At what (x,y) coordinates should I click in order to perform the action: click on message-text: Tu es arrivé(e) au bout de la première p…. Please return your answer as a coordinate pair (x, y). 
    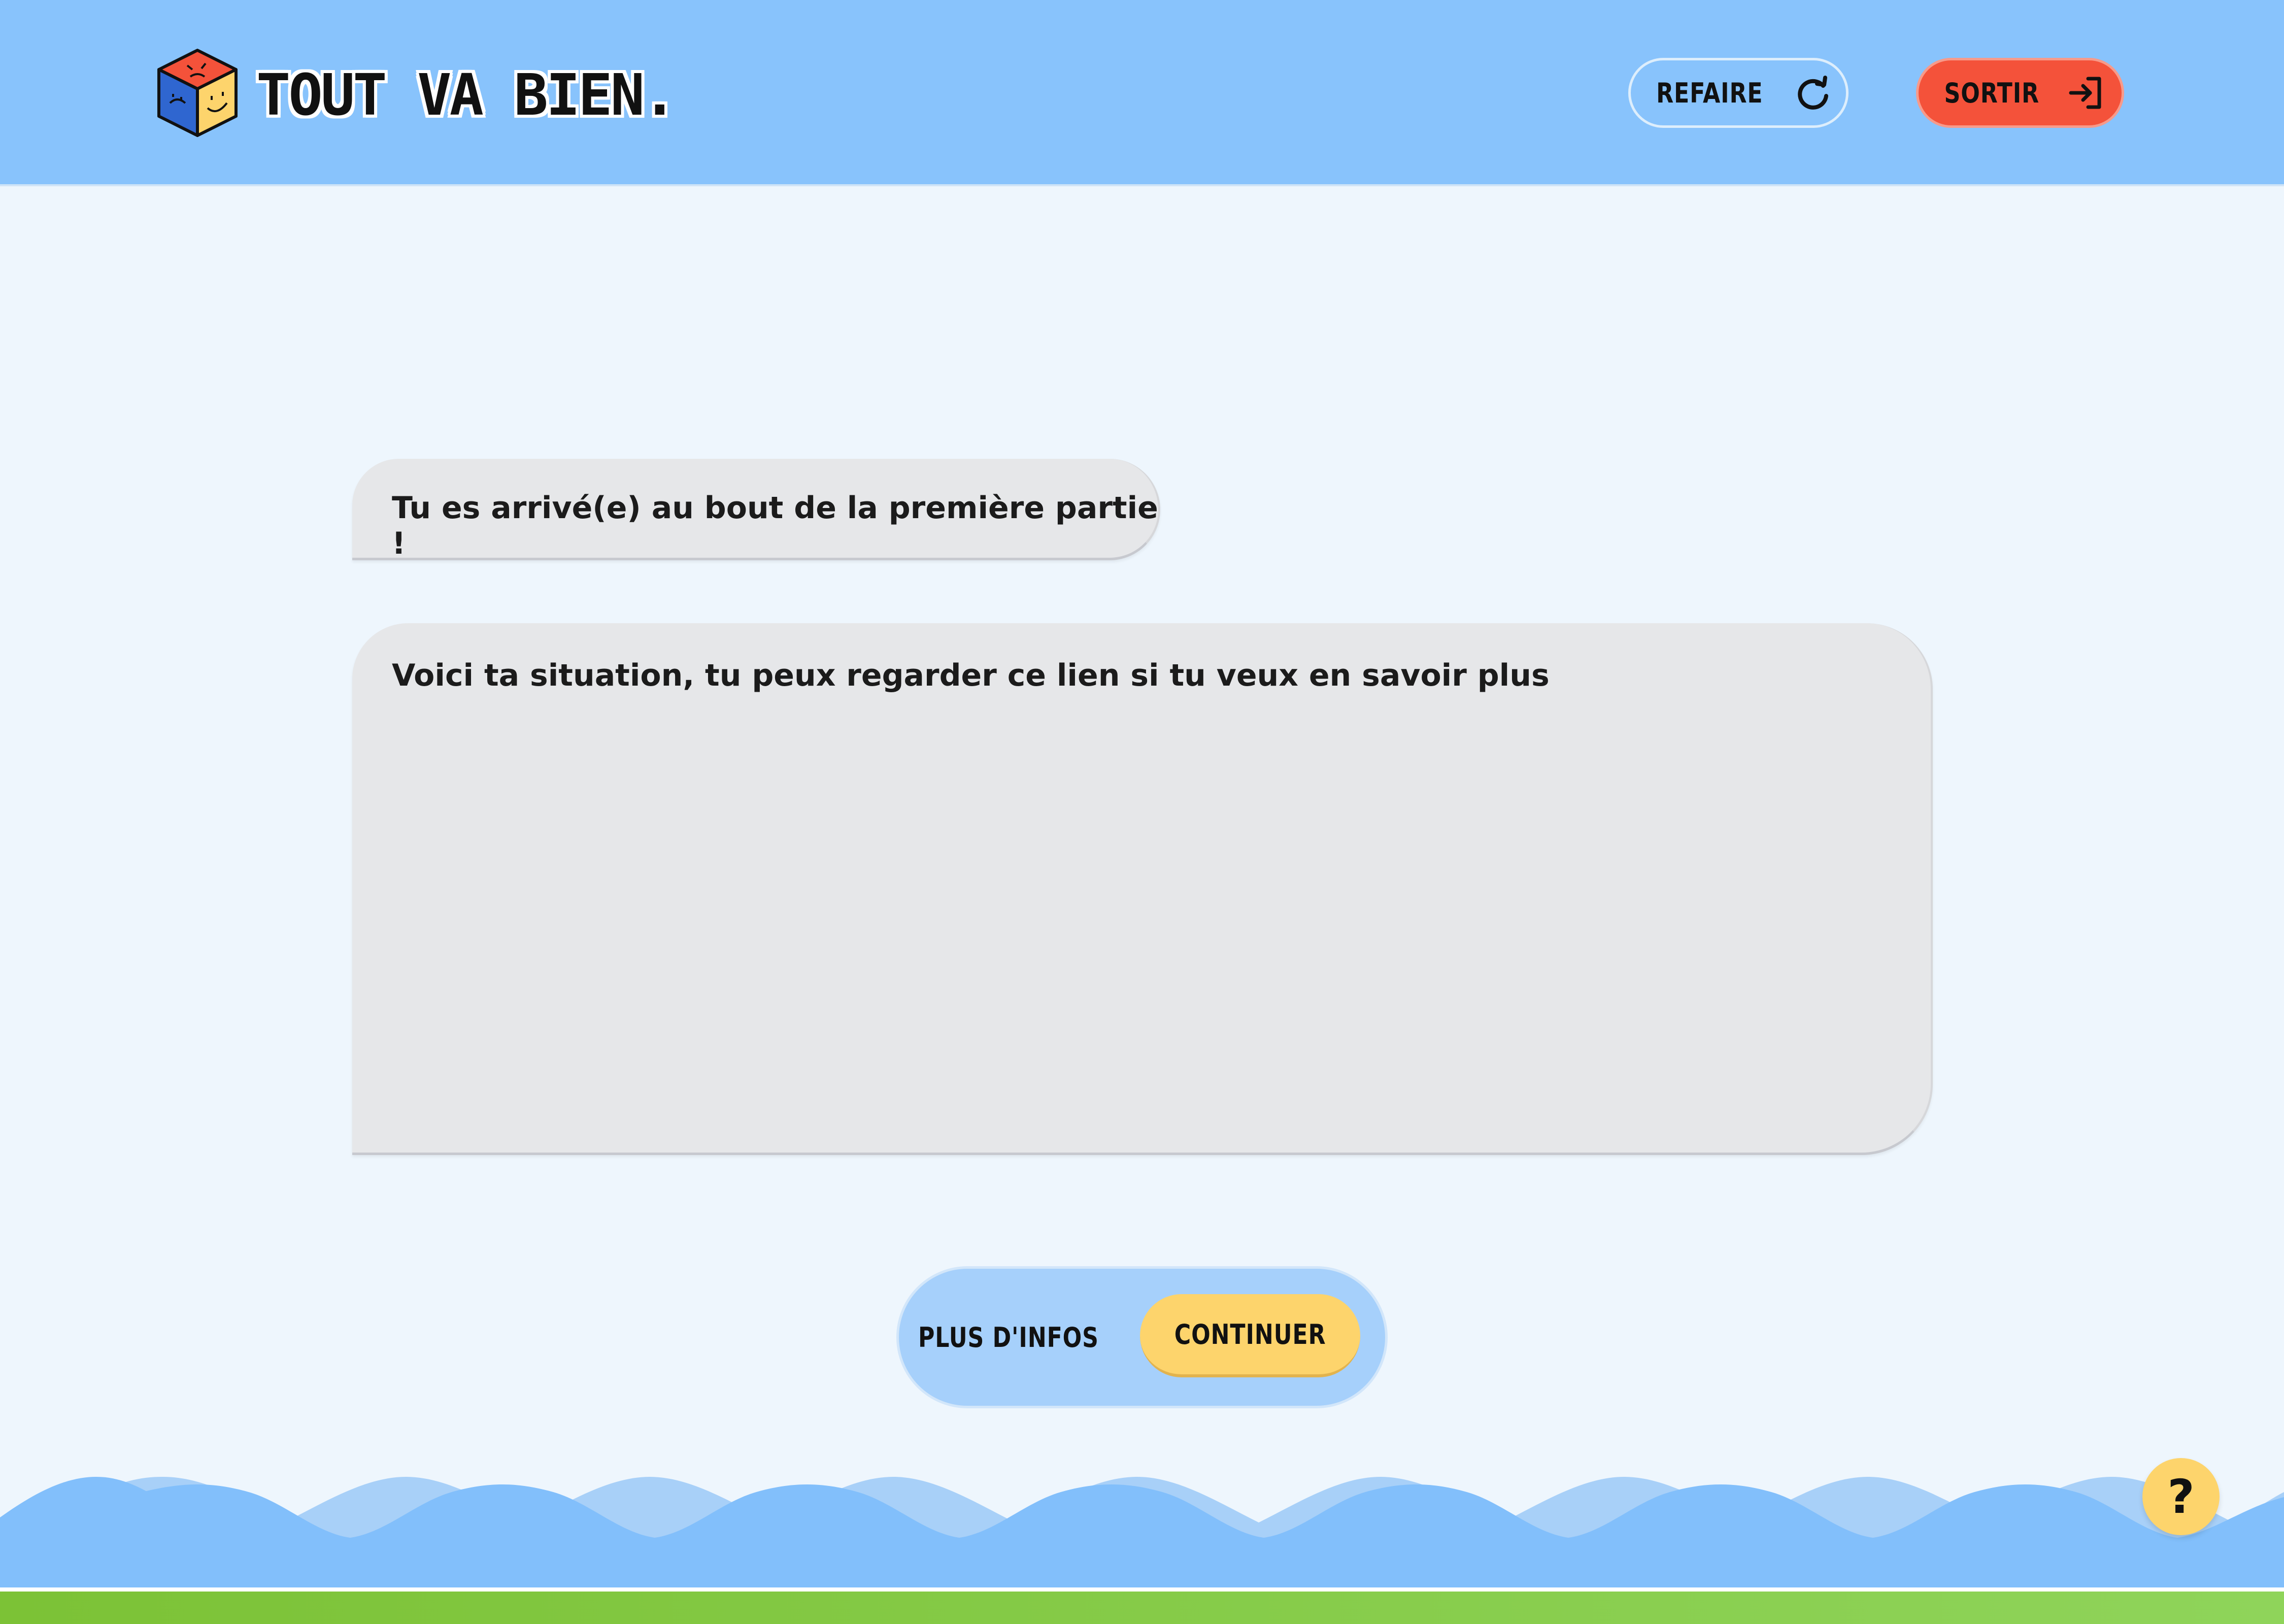
    Looking at the image, I should click on (775, 525).